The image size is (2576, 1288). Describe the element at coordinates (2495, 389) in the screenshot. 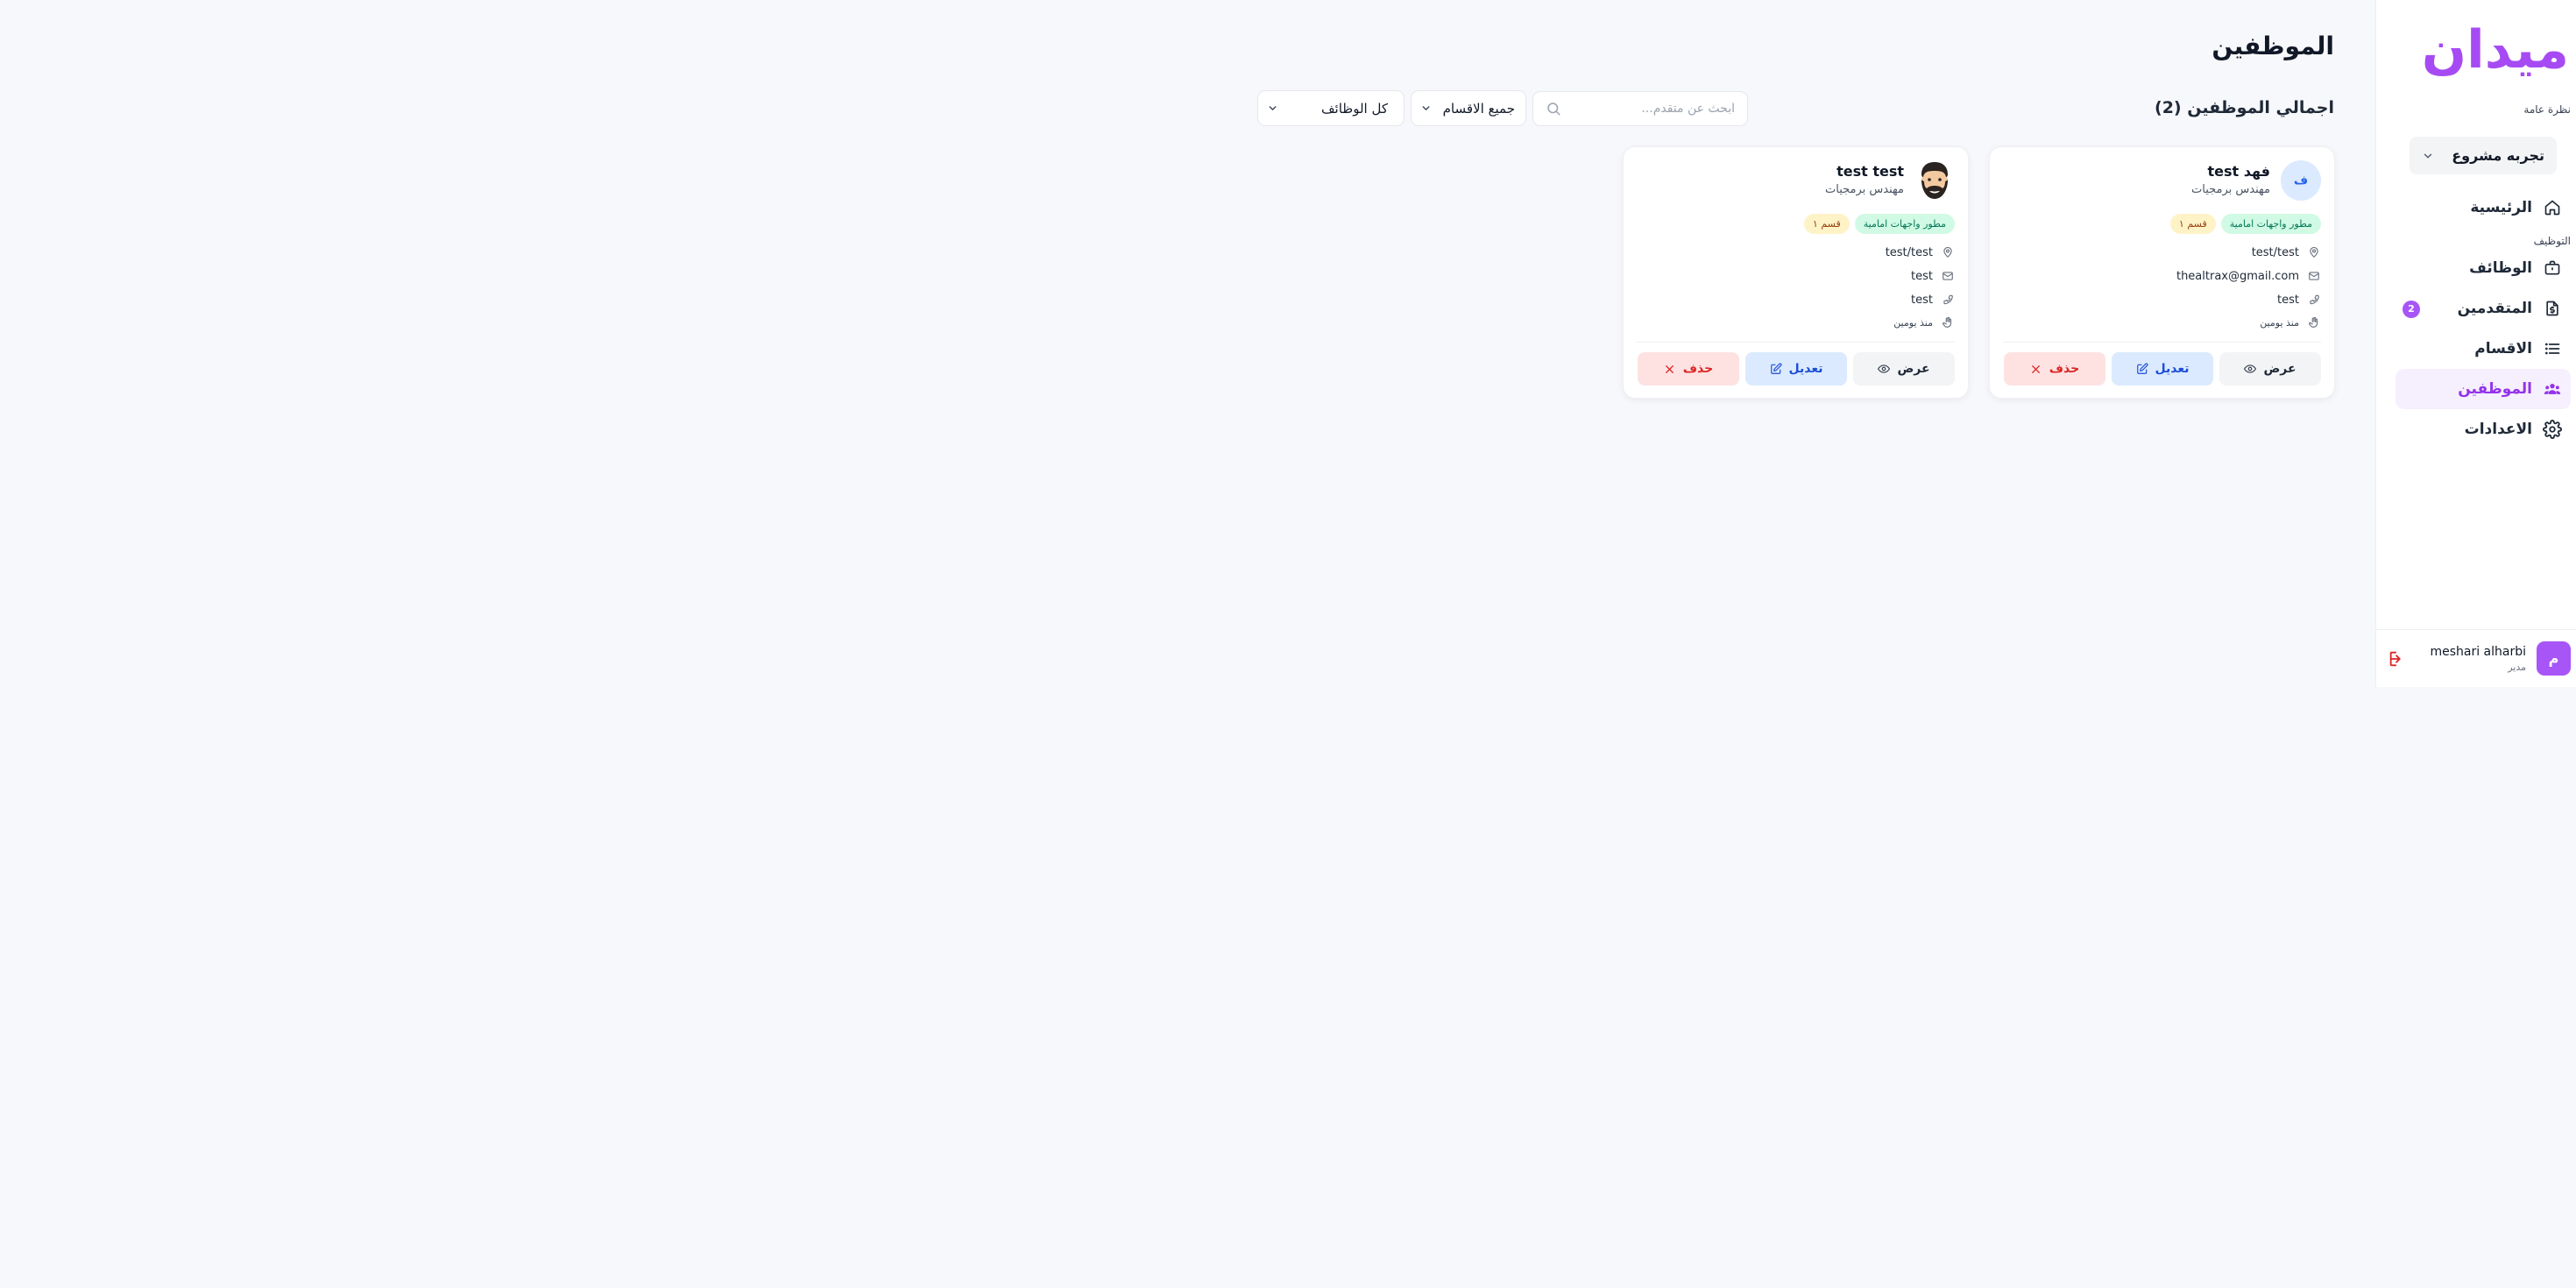

I see `sidebar-item-label: الموظفين` at that location.